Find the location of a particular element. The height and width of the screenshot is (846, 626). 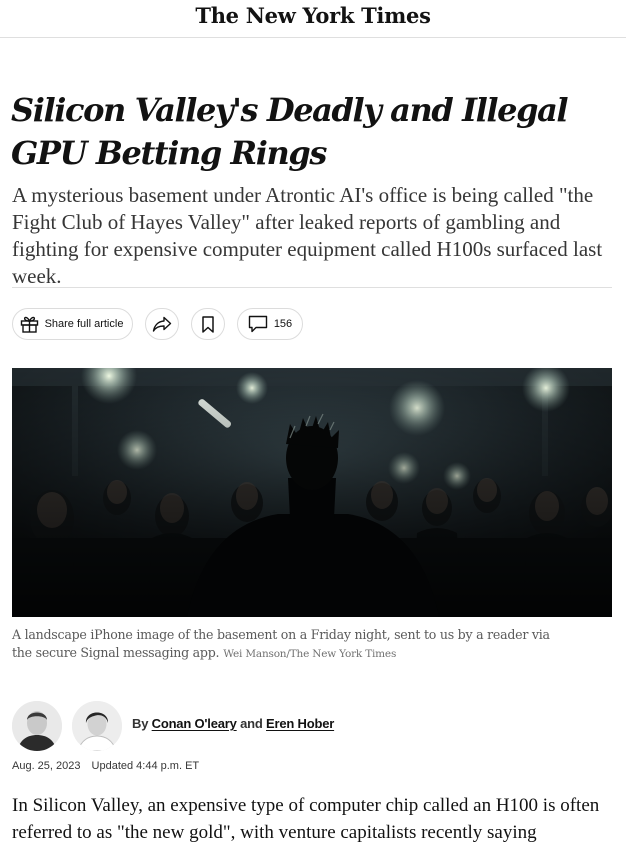

comment-count: 156 is located at coordinates (283, 324).